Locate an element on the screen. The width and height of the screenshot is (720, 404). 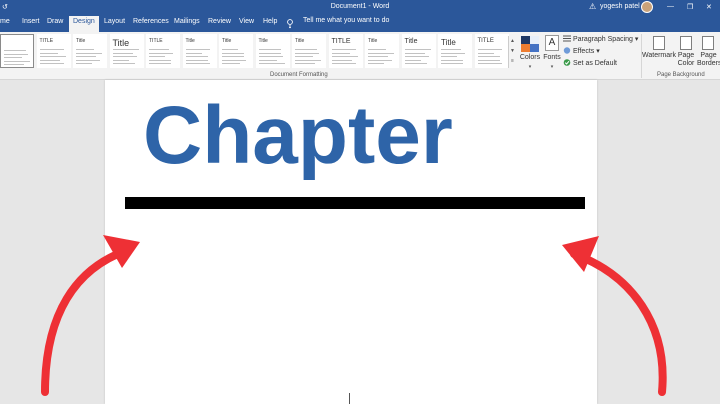
restore-icon: ❐ is located at coordinates (690, 7).